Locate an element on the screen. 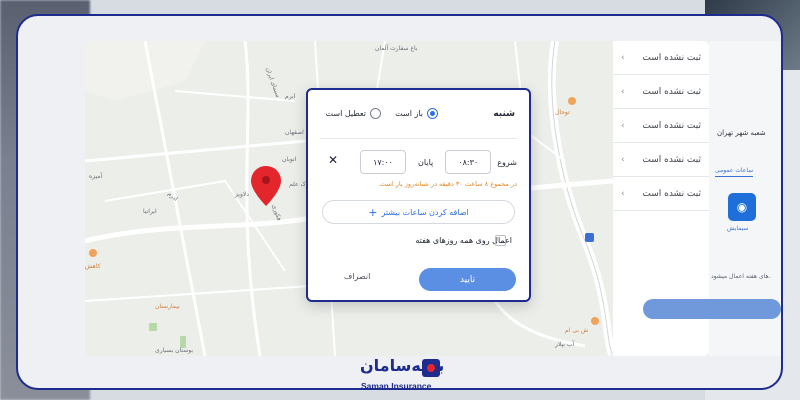 The image size is (800, 400). start-label: شروع is located at coordinates (507, 162).